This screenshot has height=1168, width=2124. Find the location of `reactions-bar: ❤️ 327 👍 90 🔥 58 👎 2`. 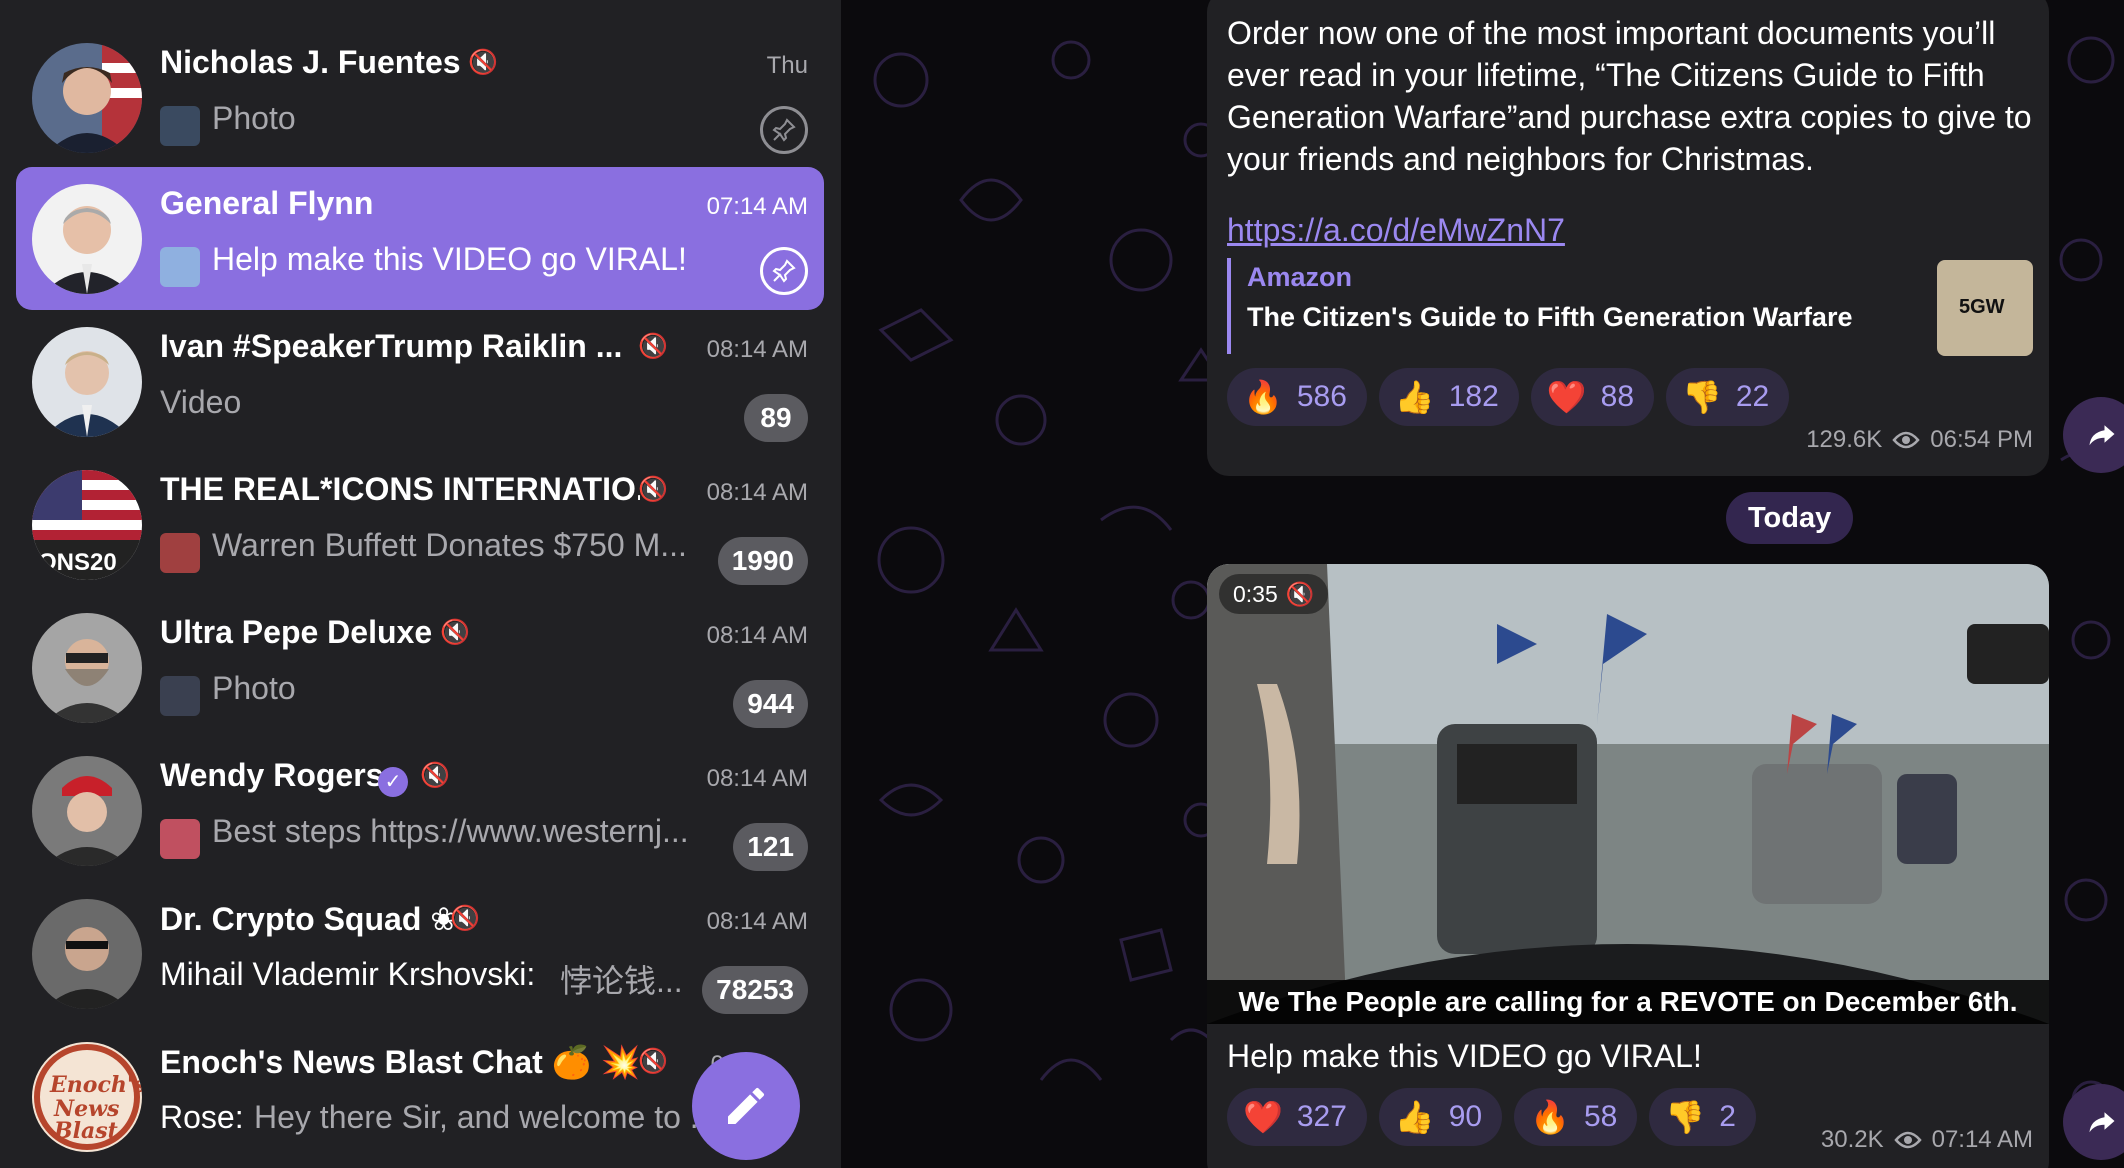

reactions-bar: ❤️ 327 👍 90 🔥 58 👎 2 is located at coordinates (1491, 1117).